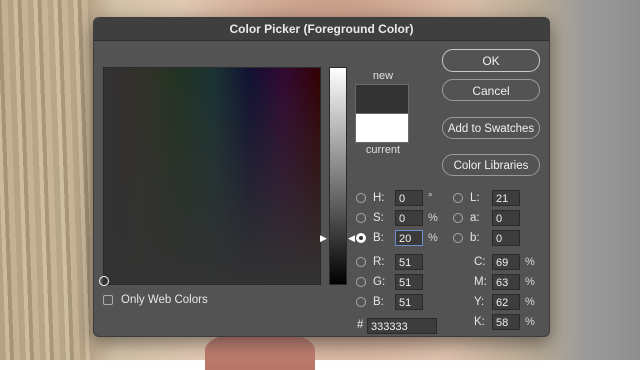  I want to click on cancel-button: Cancel, so click(491, 90).